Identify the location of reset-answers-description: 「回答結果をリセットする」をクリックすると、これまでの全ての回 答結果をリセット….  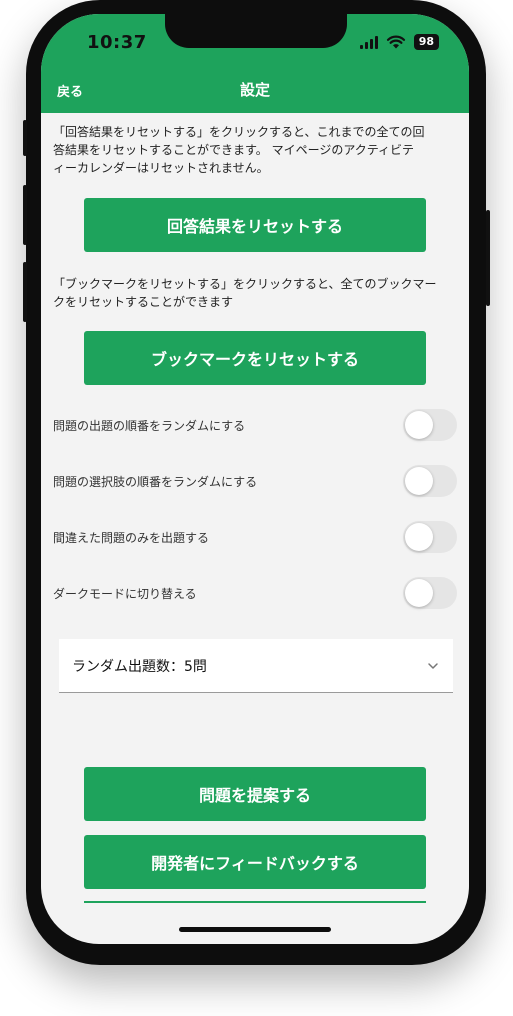
(257, 150).